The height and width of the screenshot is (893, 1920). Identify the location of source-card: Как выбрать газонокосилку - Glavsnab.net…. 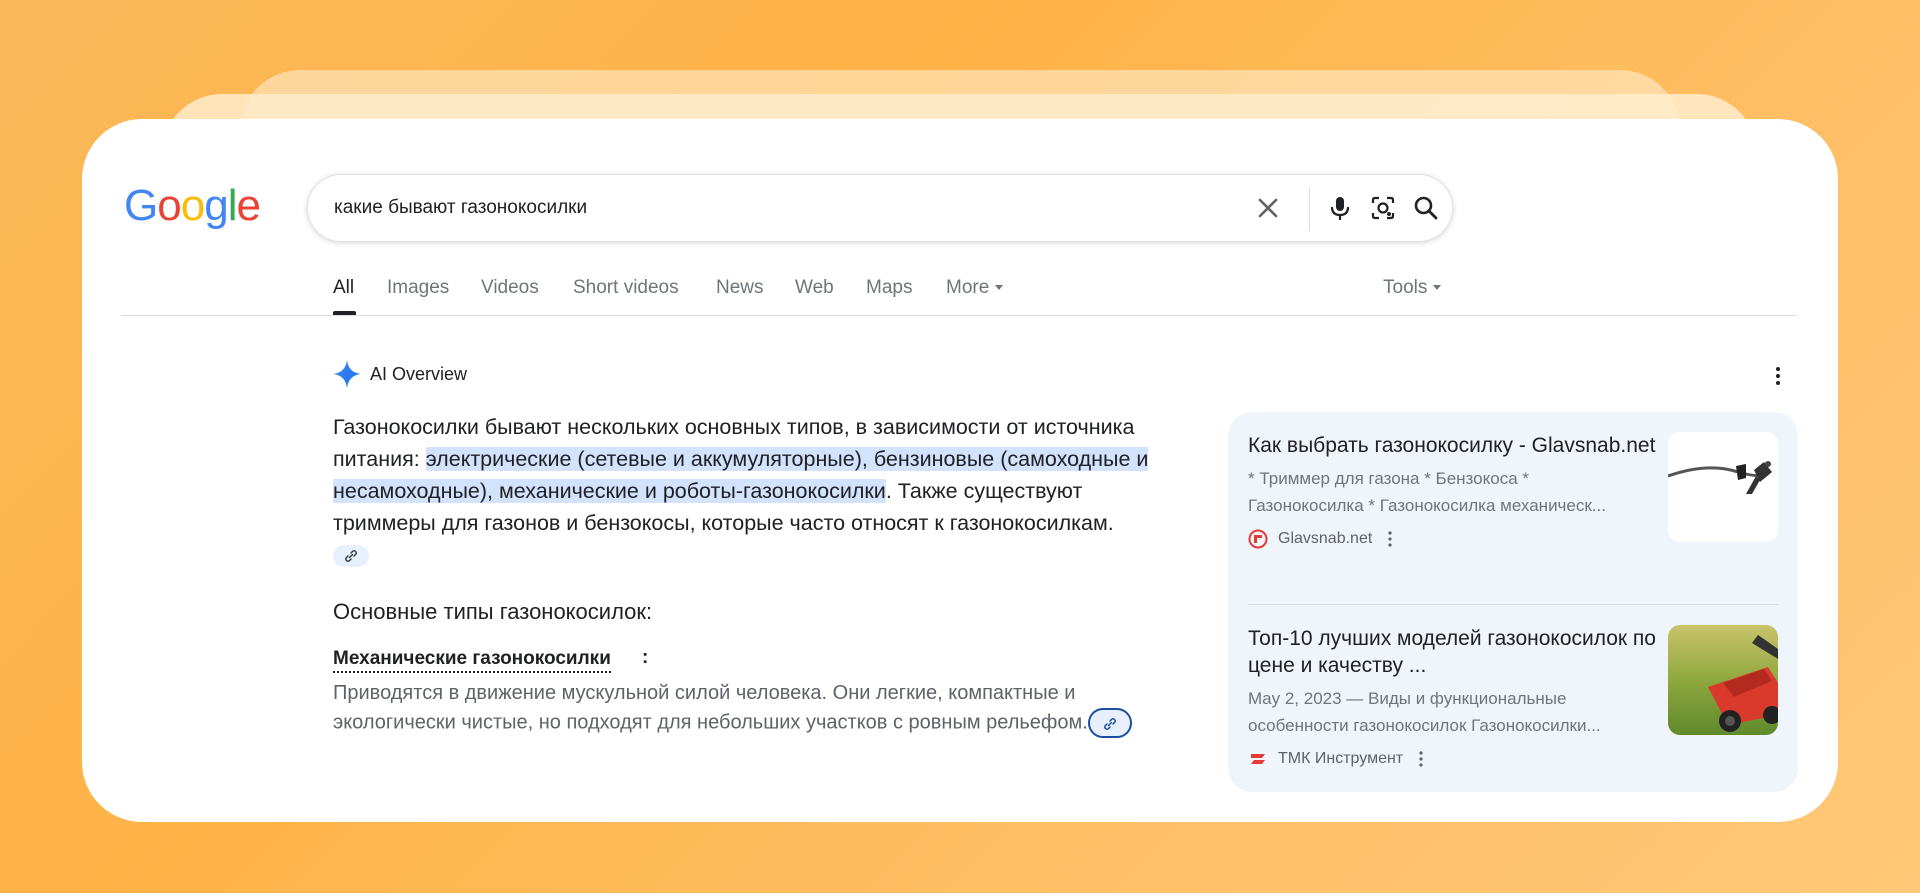
(1513, 490).